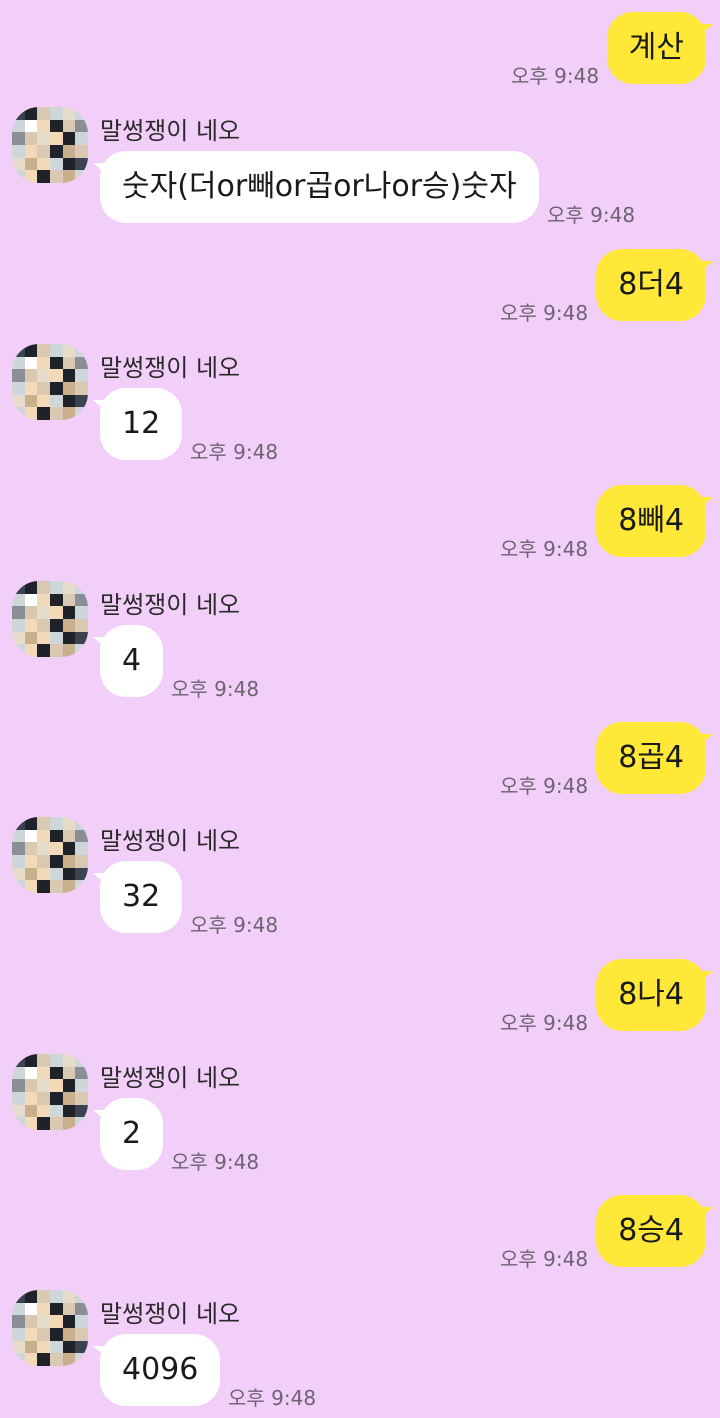 The height and width of the screenshot is (1418, 720). Describe the element at coordinates (654, 521) in the screenshot. I see `sent-bubble: 8빼4` at that location.